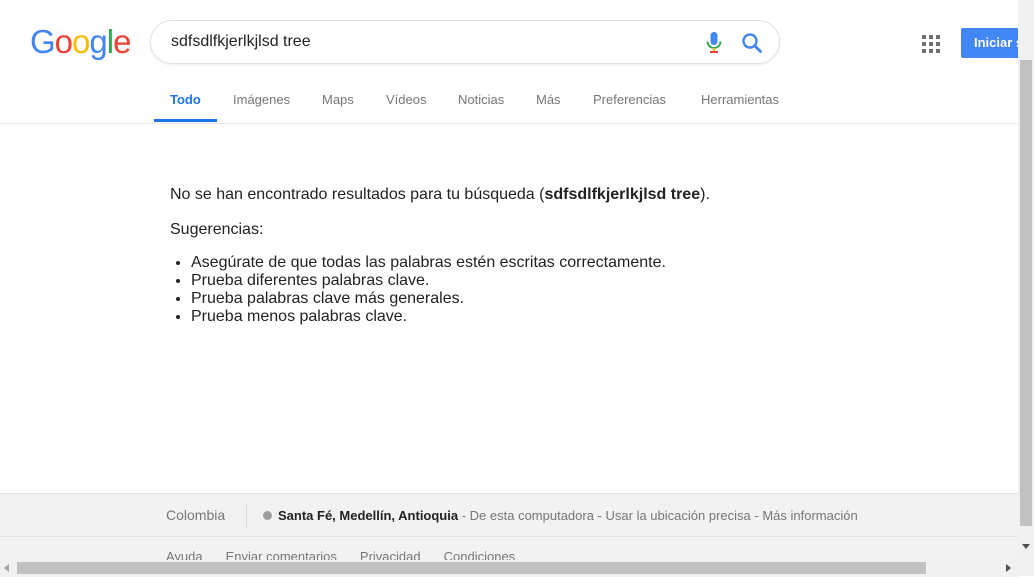 The height and width of the screenshot is (577, 1034). I want to click on google-logo: Google, so click(80, 41).